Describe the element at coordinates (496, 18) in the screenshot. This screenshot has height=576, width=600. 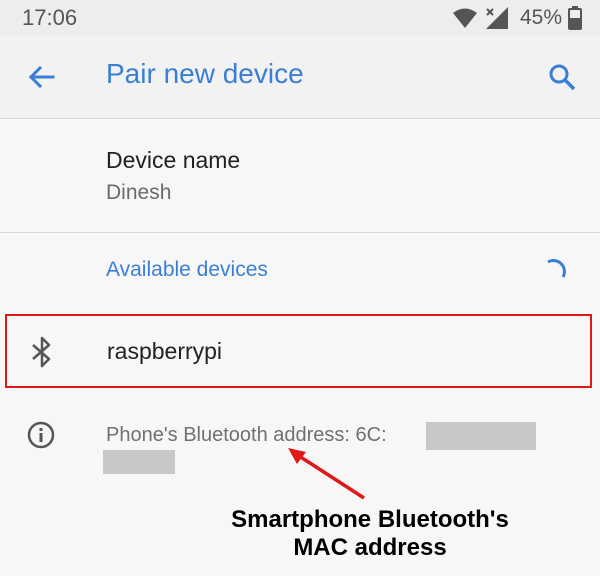
I see `no-signal-icon` at that location.